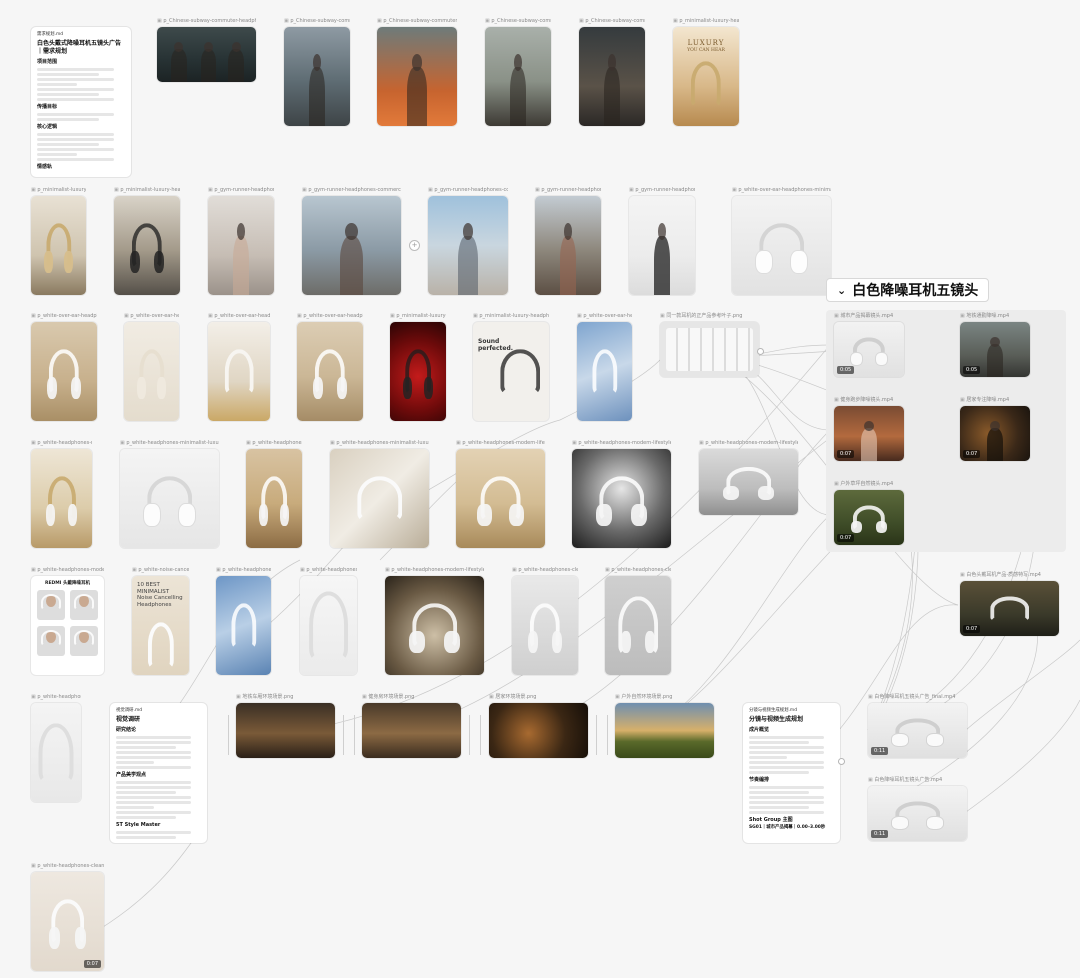 This screenshot has width=1080, height=978. Describe the element at coordinates (47, 126) in the screenshot. I see `doc-heading: 核心逻辑` at that location.